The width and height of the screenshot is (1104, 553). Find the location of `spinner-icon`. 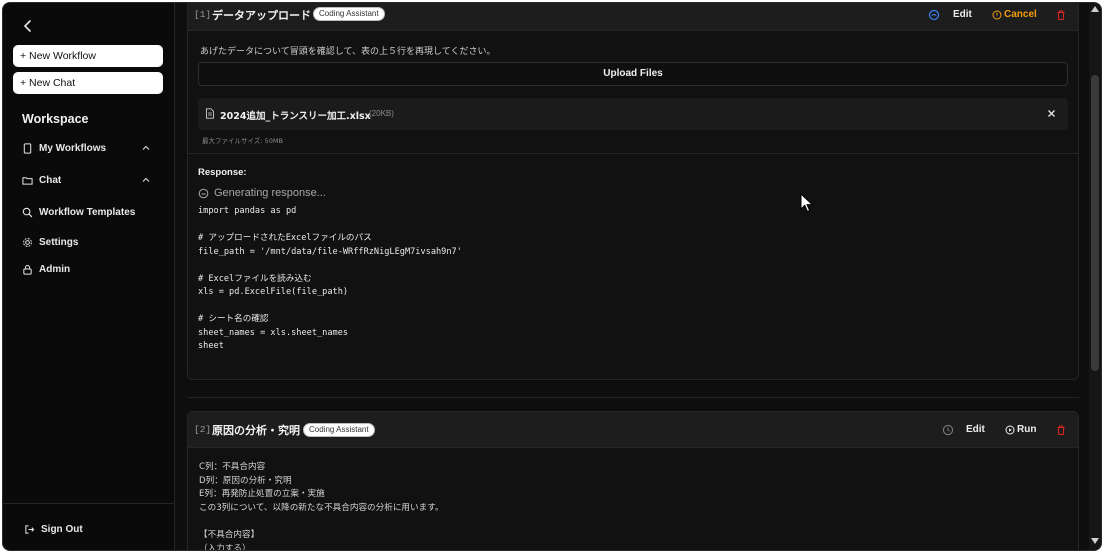

spinner-icon is located at coordinates (934, 15).